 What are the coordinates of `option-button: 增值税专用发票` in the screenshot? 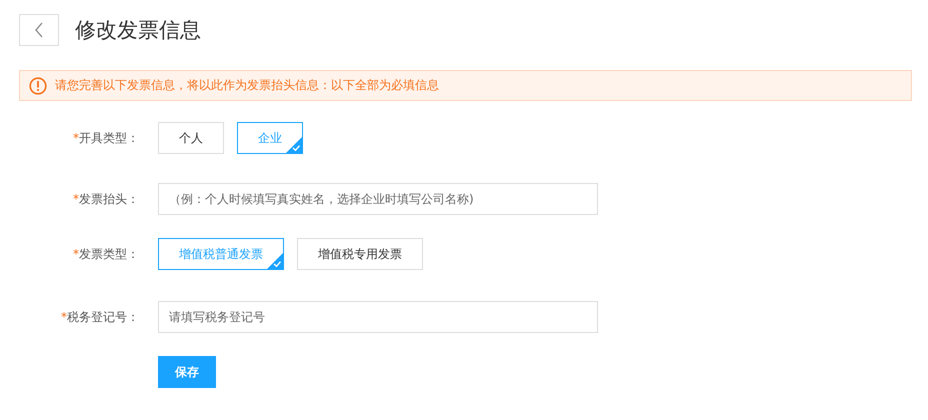 It's located at (360, 254).